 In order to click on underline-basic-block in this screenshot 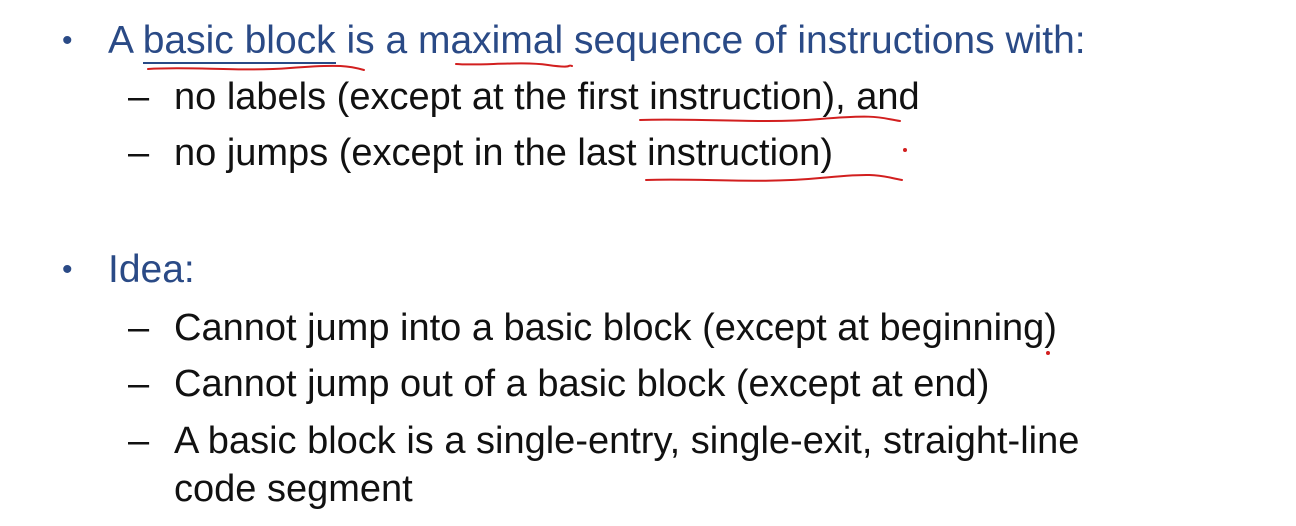, I will do `click(256, 67)`.